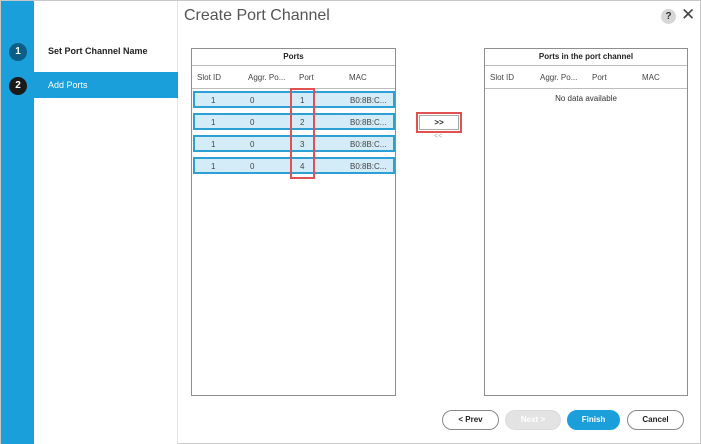 This screenshot has width=701, height=444. Describe the element at coordinates (688, 15) in the screenshot. I see `close-icon: ✕` at that location.